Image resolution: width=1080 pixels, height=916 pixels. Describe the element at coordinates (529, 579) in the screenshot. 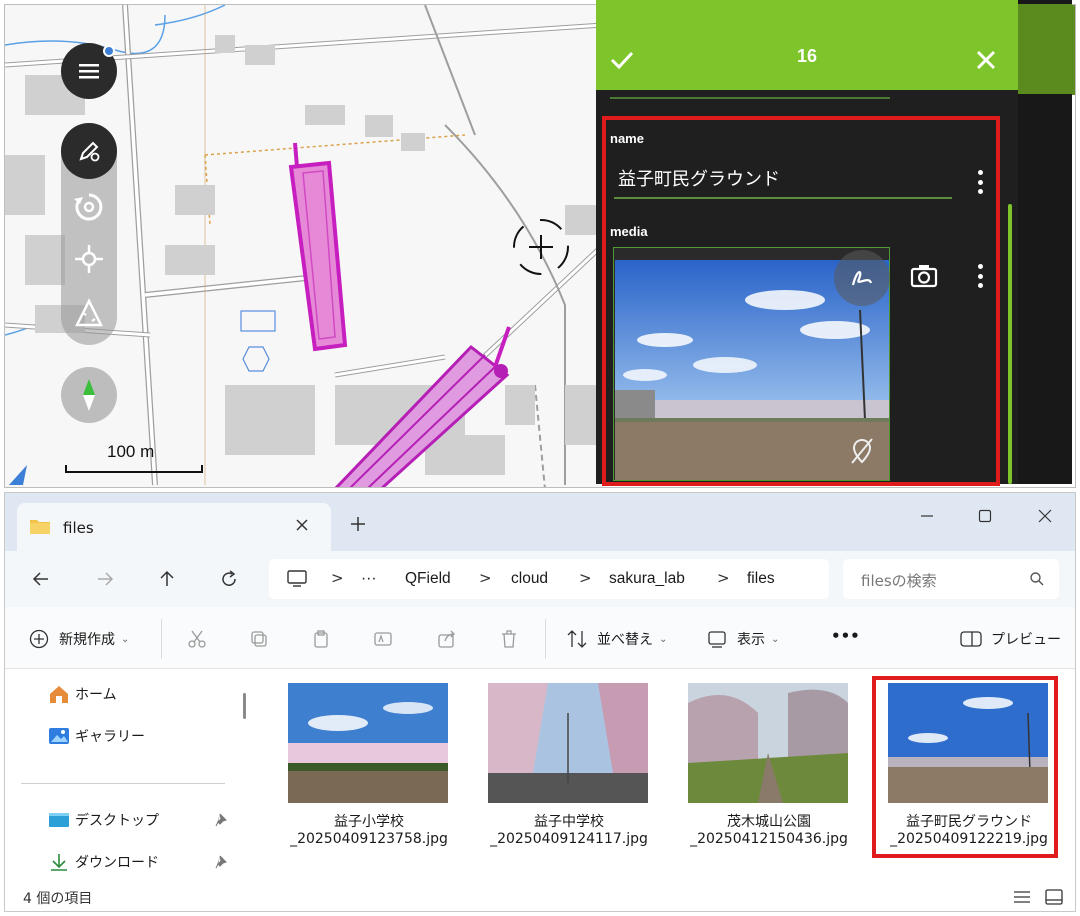

I see `breadcrumb-item: cloud` at that location.